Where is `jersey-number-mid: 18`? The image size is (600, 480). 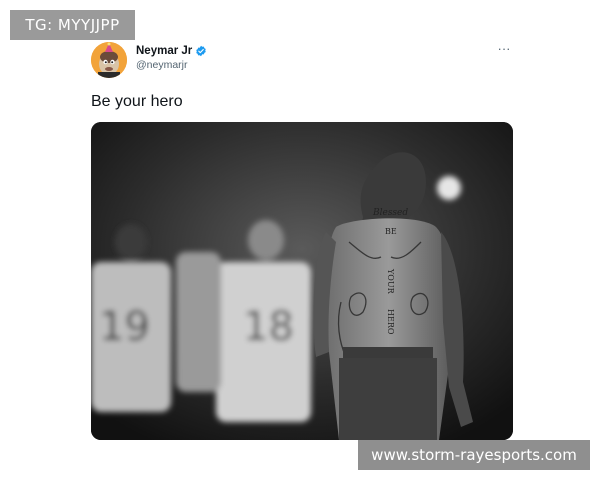
jersey-number-mid: 18 is located at coordinates (268, 327).